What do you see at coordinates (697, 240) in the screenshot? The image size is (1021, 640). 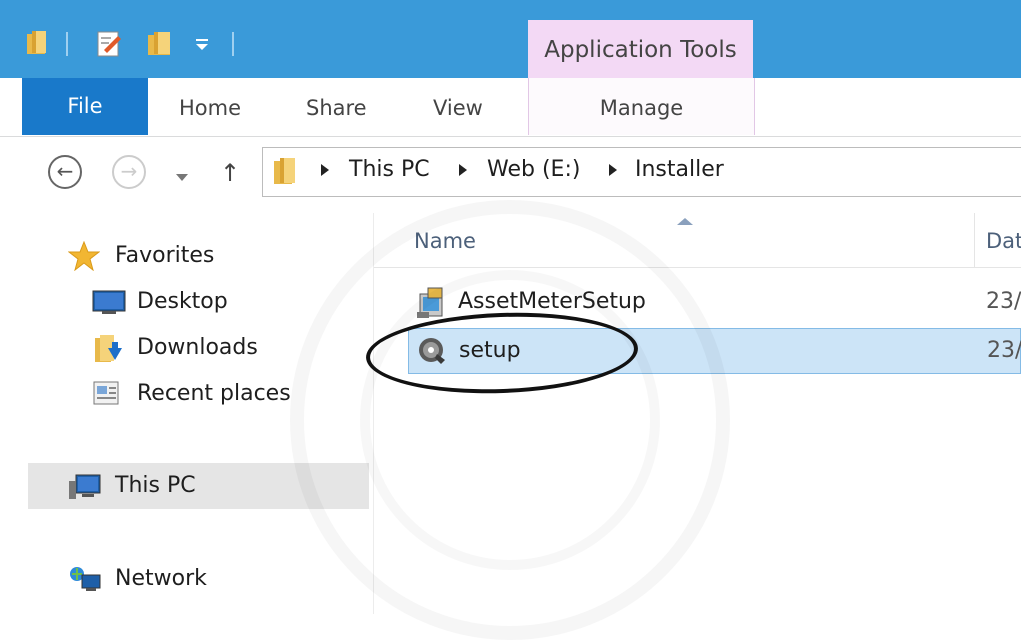 I see `column-header-row: Name Dat` at bounding box center [697, 240].